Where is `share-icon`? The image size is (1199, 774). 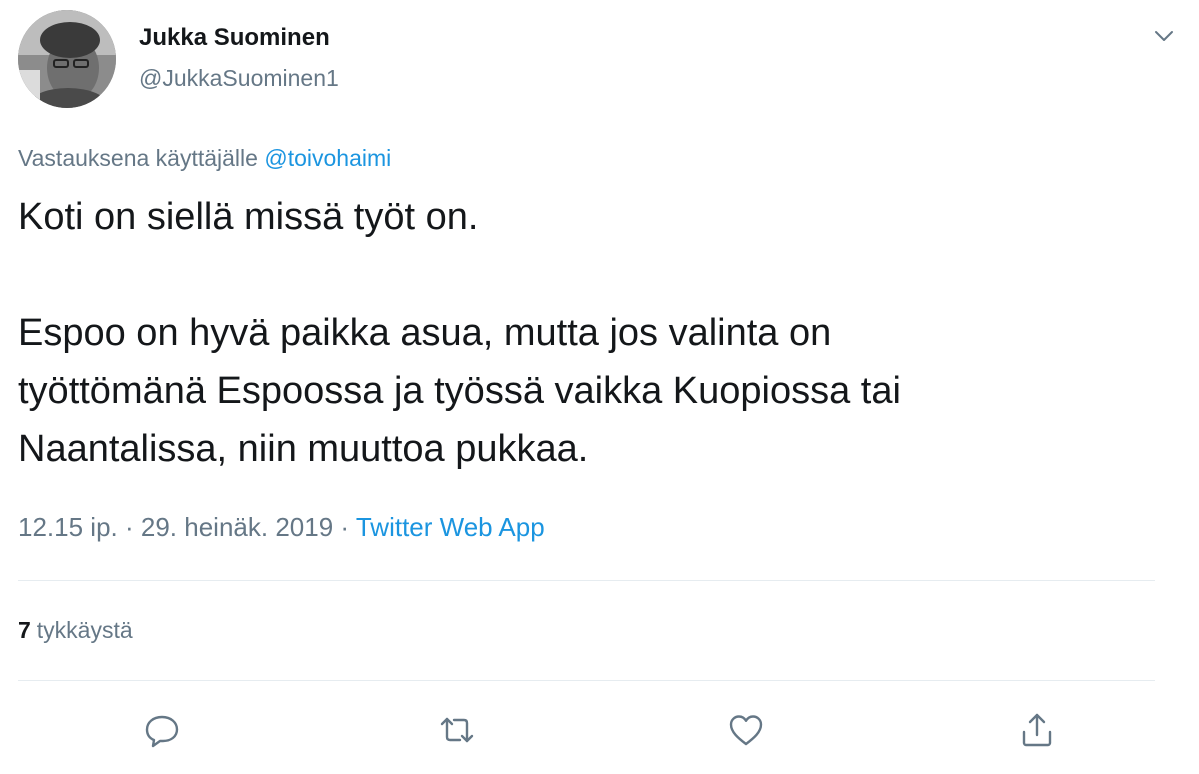
share-icon is located at coordinates (1037, 730).